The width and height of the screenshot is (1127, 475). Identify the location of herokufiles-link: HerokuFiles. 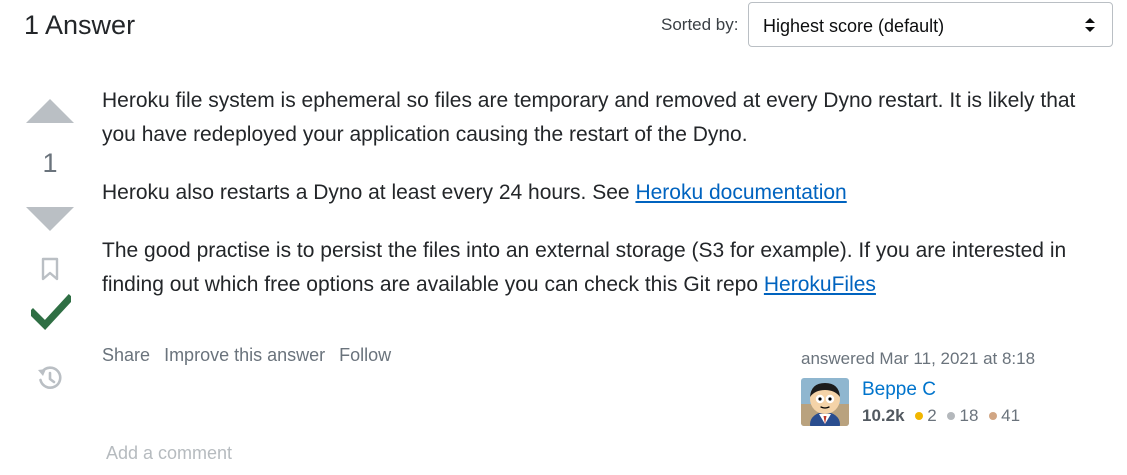
(820, 284).